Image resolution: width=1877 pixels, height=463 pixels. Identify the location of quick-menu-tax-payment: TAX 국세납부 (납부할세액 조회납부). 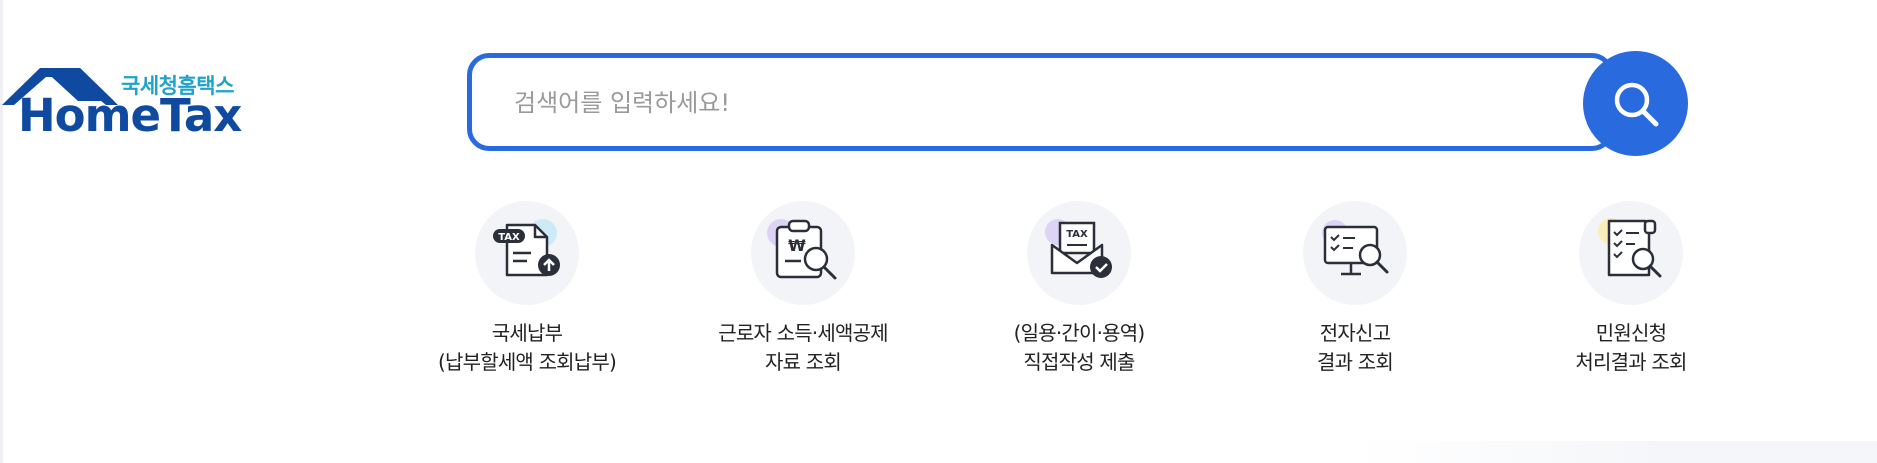
(527, 291).